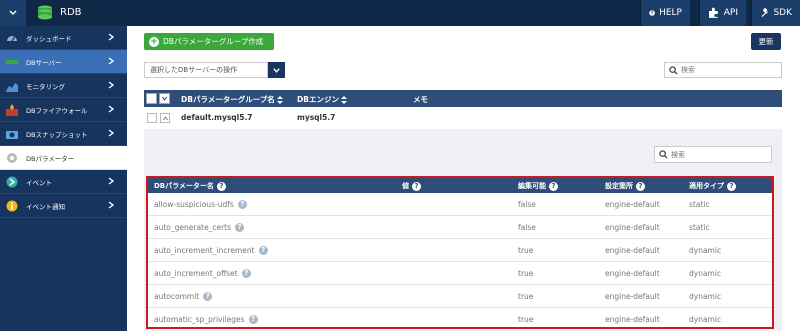 The width and height of the screenshot is (800, 331). Describe the element at coordinates (213, 41) in the screenshot. I see `create-button-label: DBパラメーターグループ作成` at that location.